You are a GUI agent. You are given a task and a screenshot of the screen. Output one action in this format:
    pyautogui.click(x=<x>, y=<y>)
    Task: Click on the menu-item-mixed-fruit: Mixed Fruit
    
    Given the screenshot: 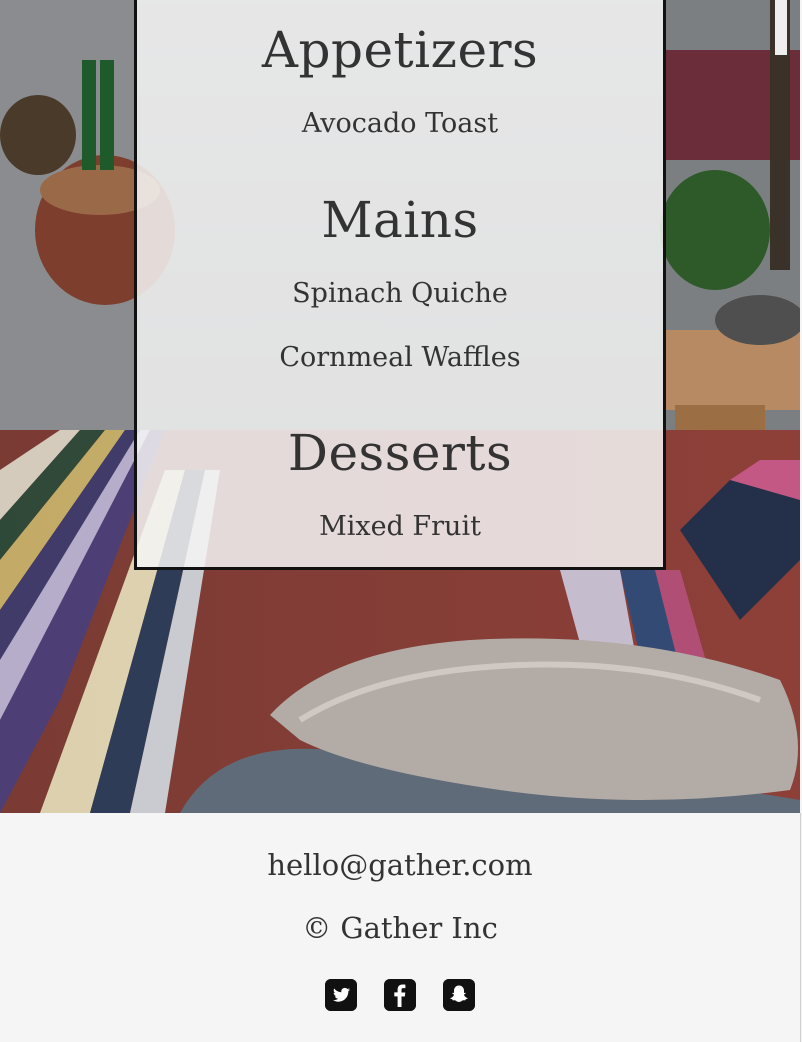 What is the action you would take?
    pyautogui.click(x=400, y=526)
    